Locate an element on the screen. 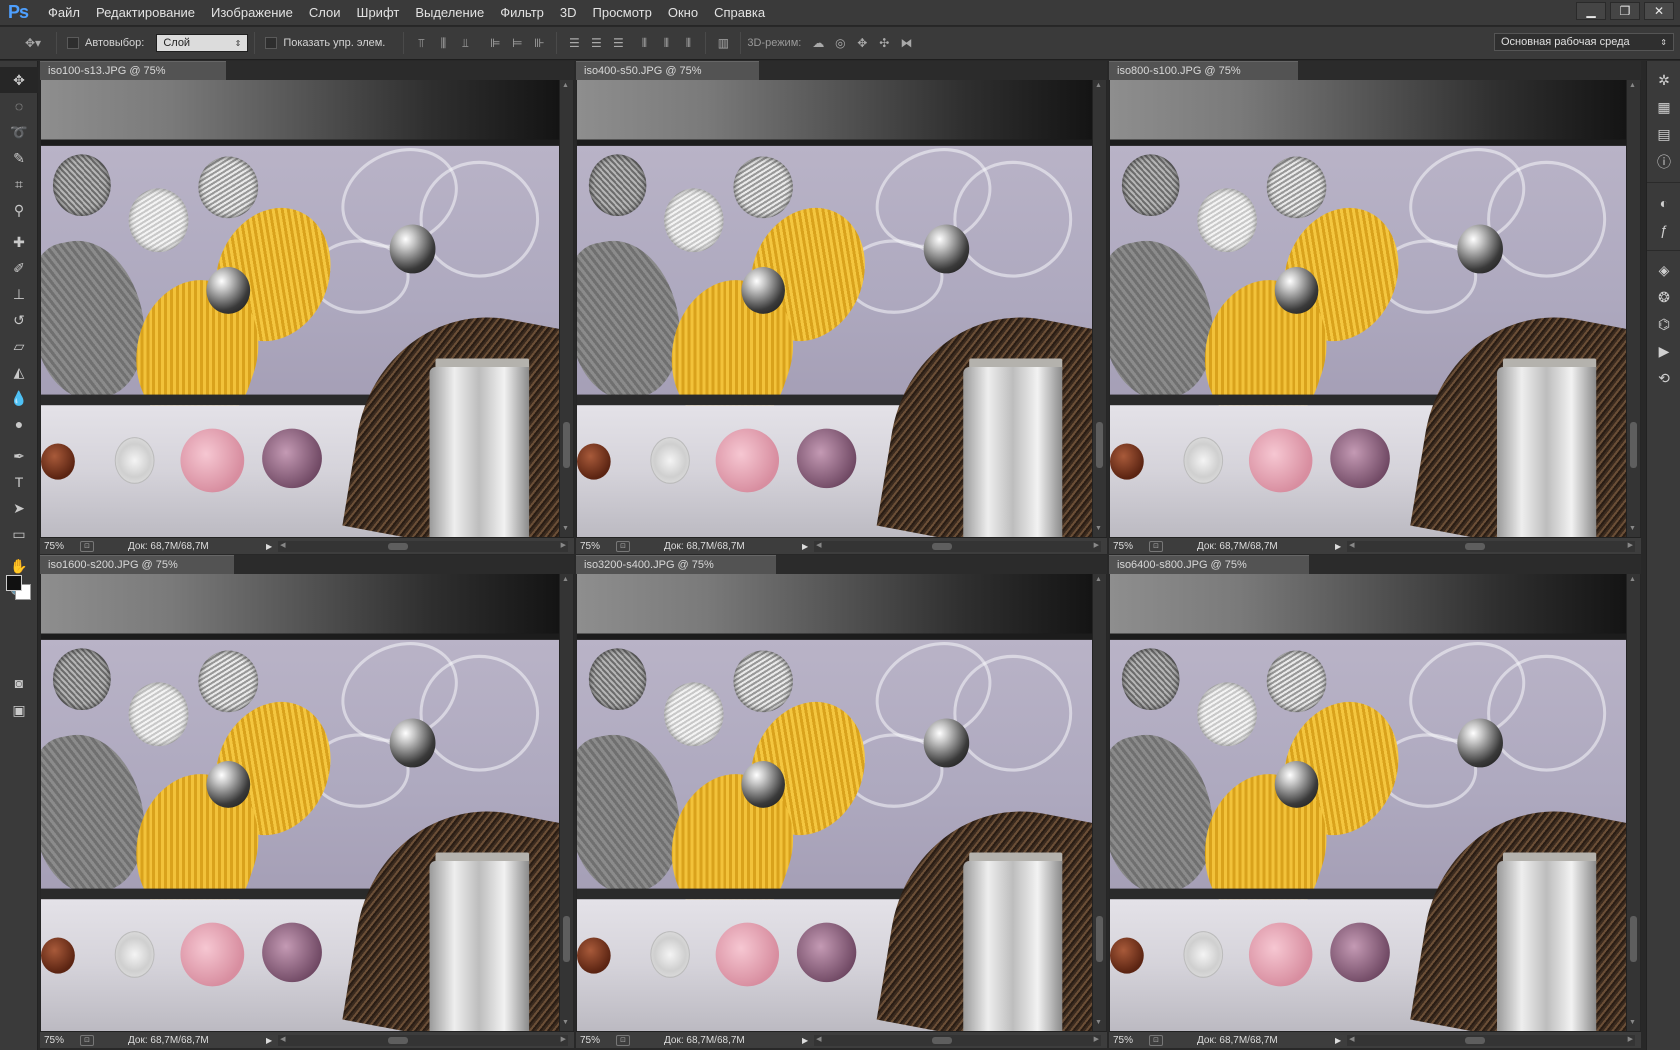 This screenshot has height=1050, width=1680. history-panel-icon: ⟲ is located at coordinates (1663, 378).